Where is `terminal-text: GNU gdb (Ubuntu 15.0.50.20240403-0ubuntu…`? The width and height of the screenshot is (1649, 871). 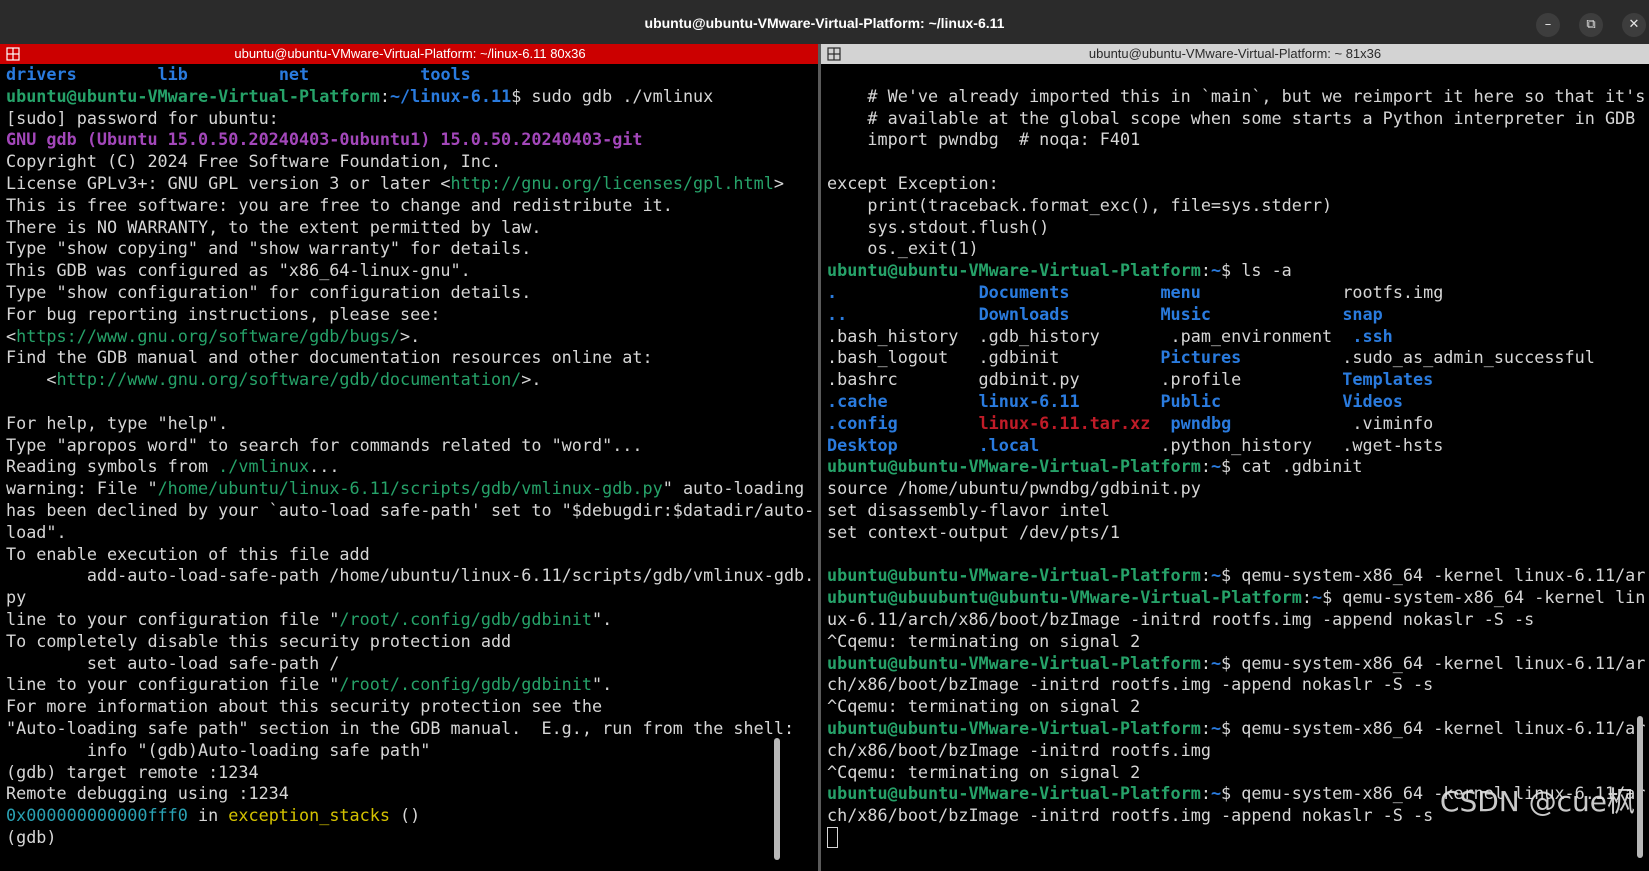 terminal-text: GNU gdb (Ubuntu 15.0.50.20240403-0ubuntu… is located at coordinates (324, 139).